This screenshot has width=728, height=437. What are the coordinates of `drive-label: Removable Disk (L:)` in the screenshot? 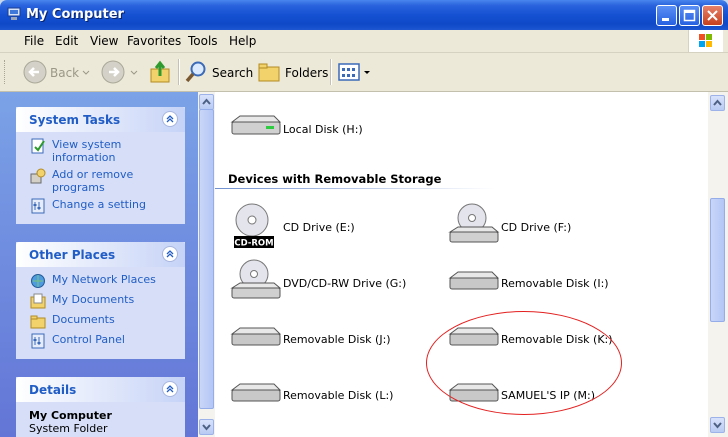 It's located at (338, 395).